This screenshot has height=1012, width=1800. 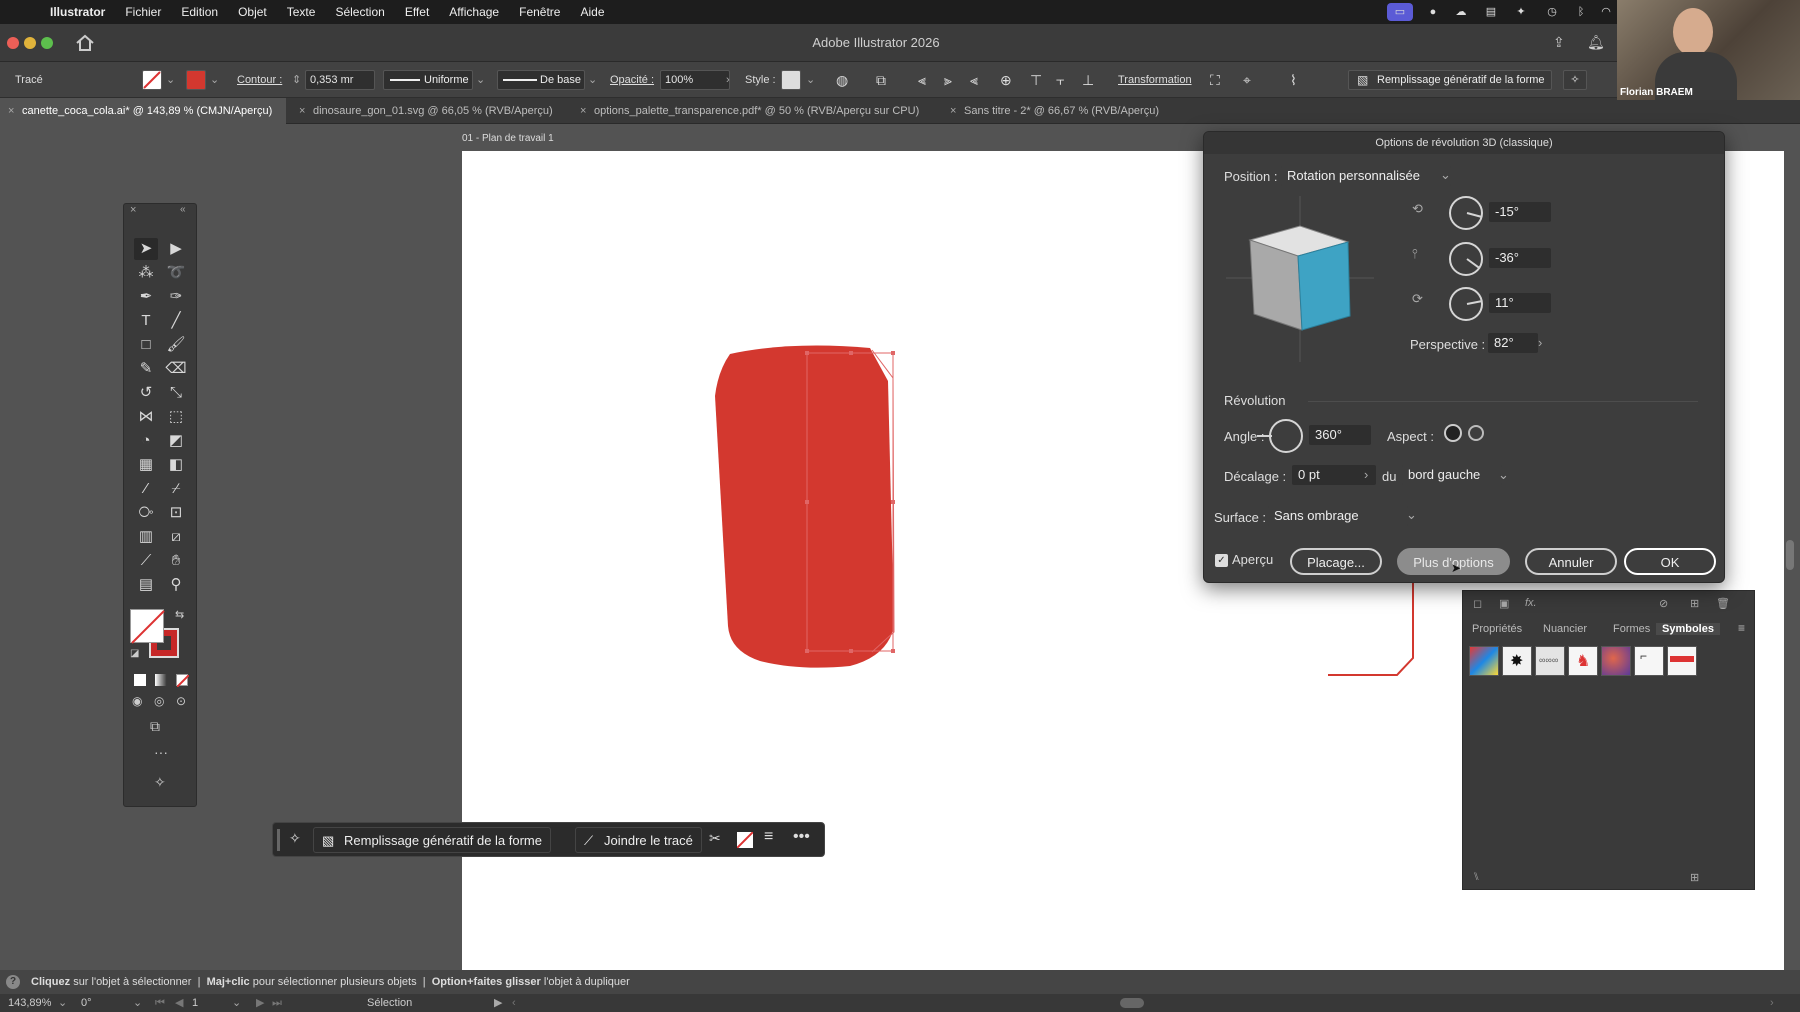 What do you see at coordinates (974, 80) in the screenshot?
I see `align-right-icon: ⫷` at bounding box center [974, 80].